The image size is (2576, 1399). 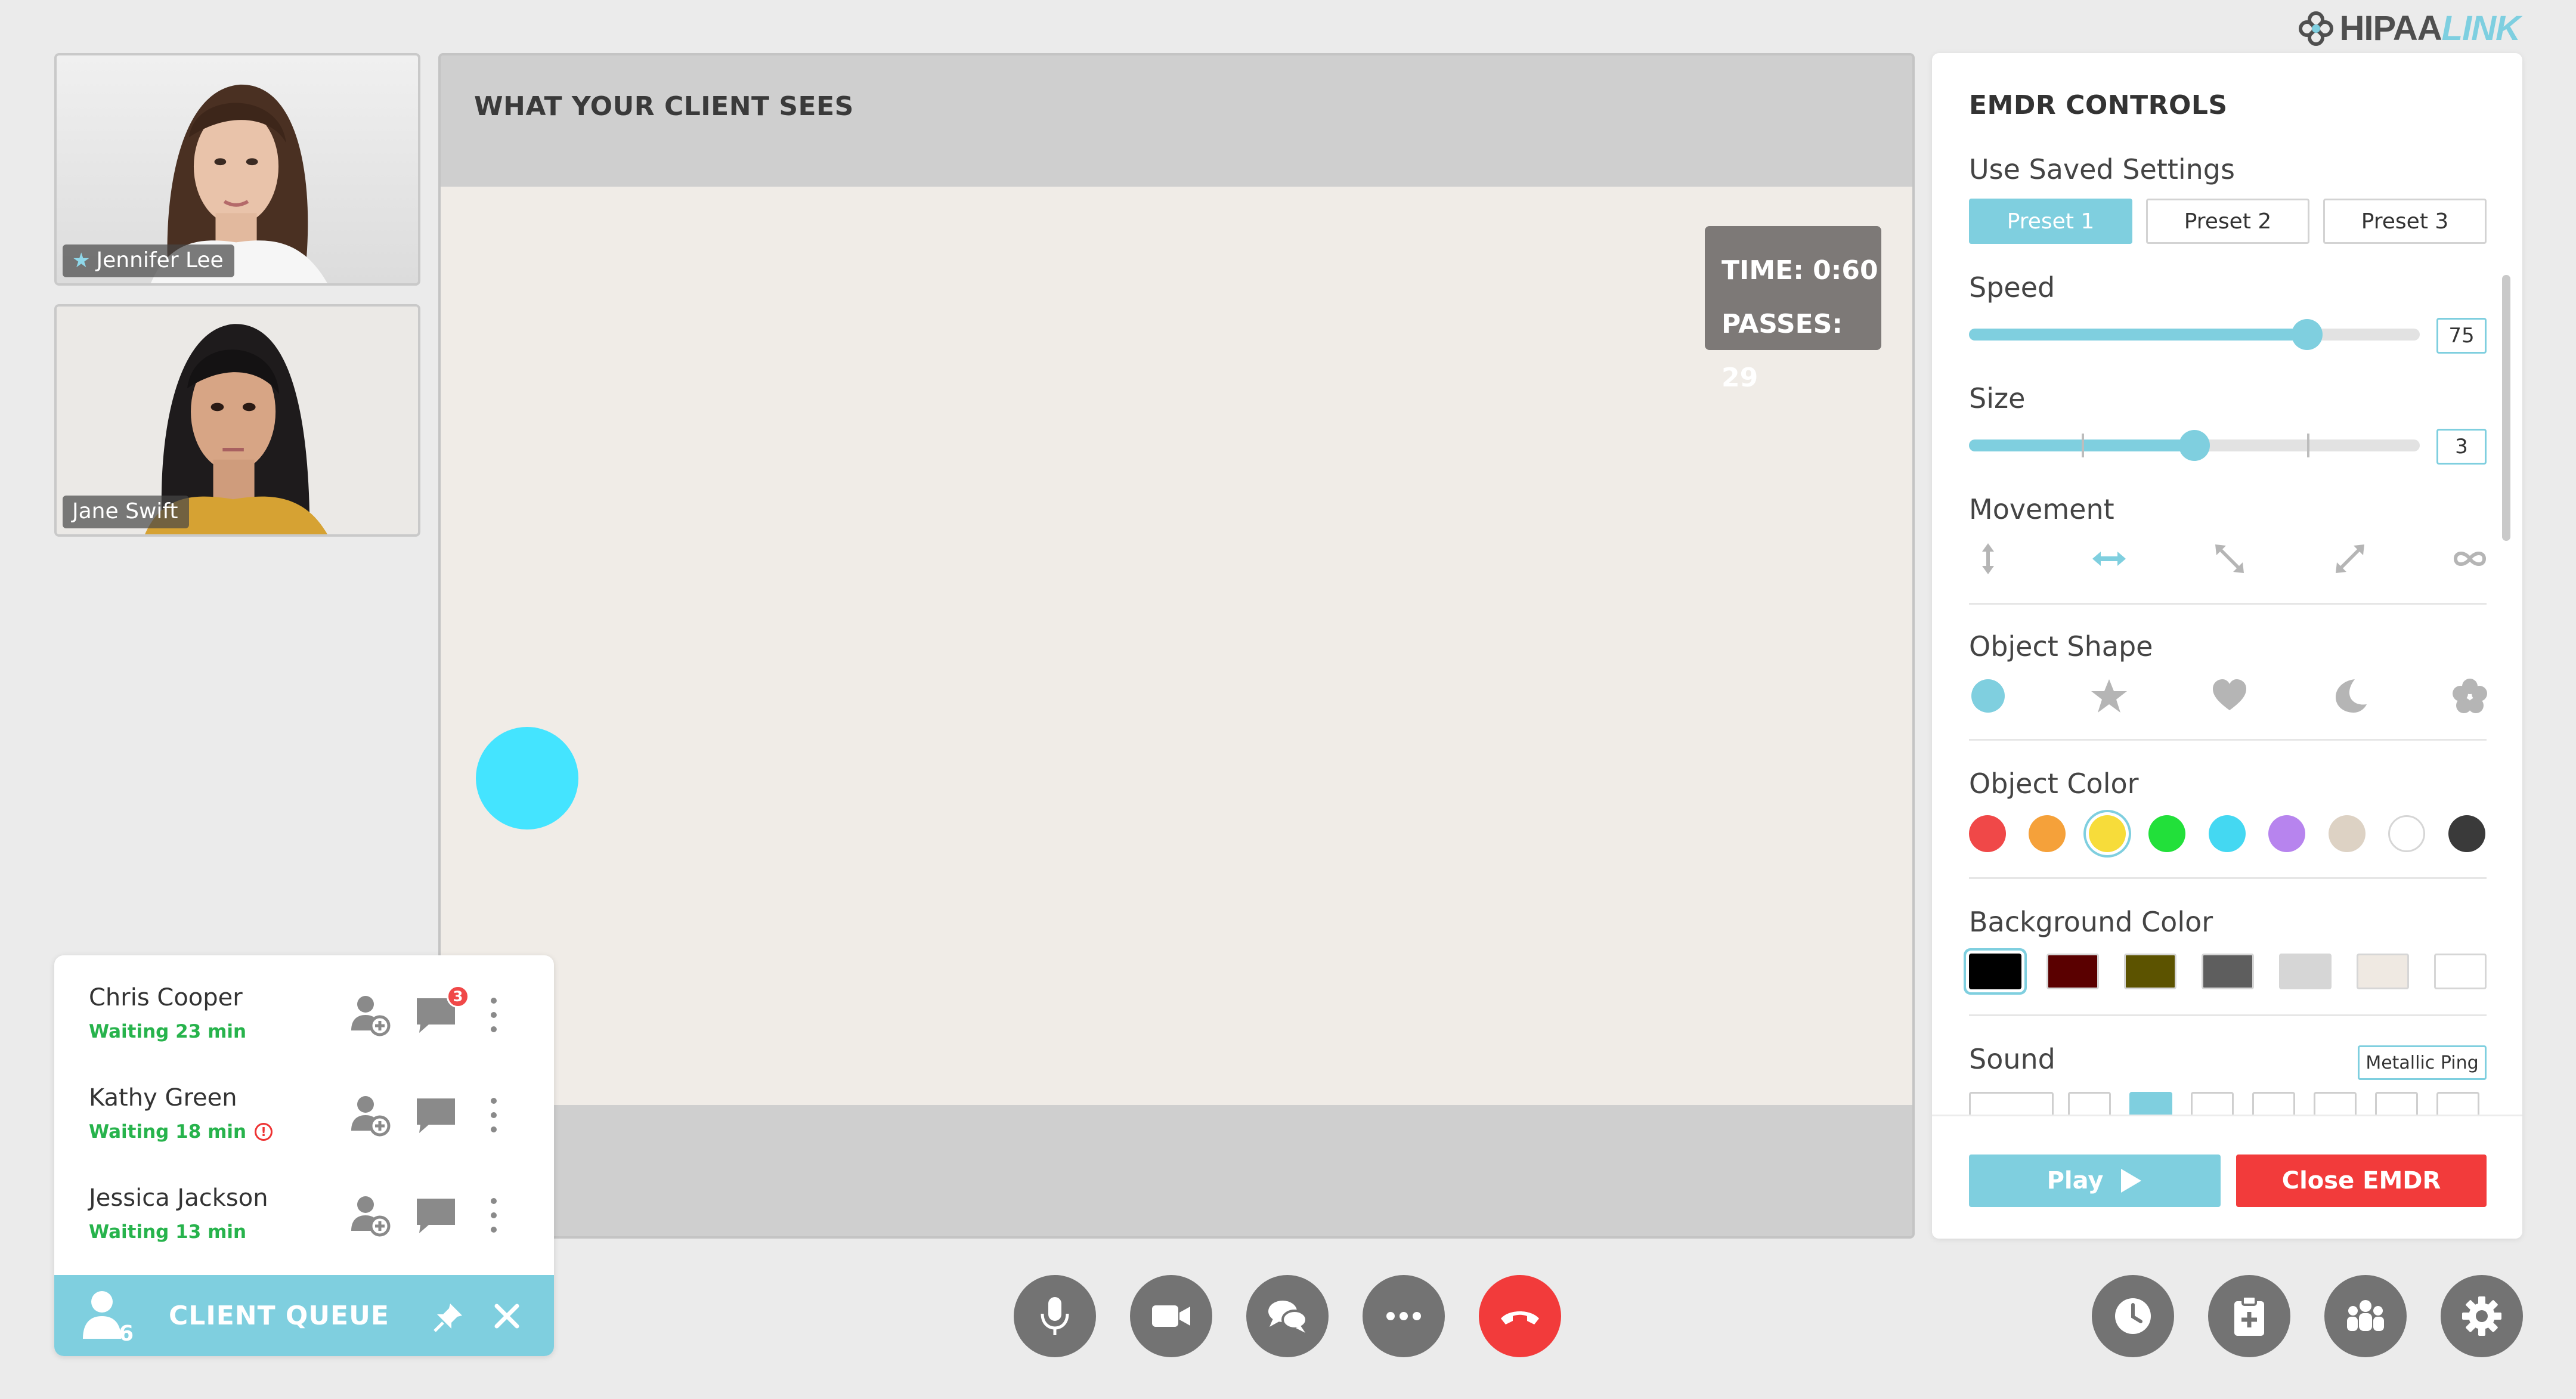 I want to click on hang-up-icon, so click(x=1520, y=1317).